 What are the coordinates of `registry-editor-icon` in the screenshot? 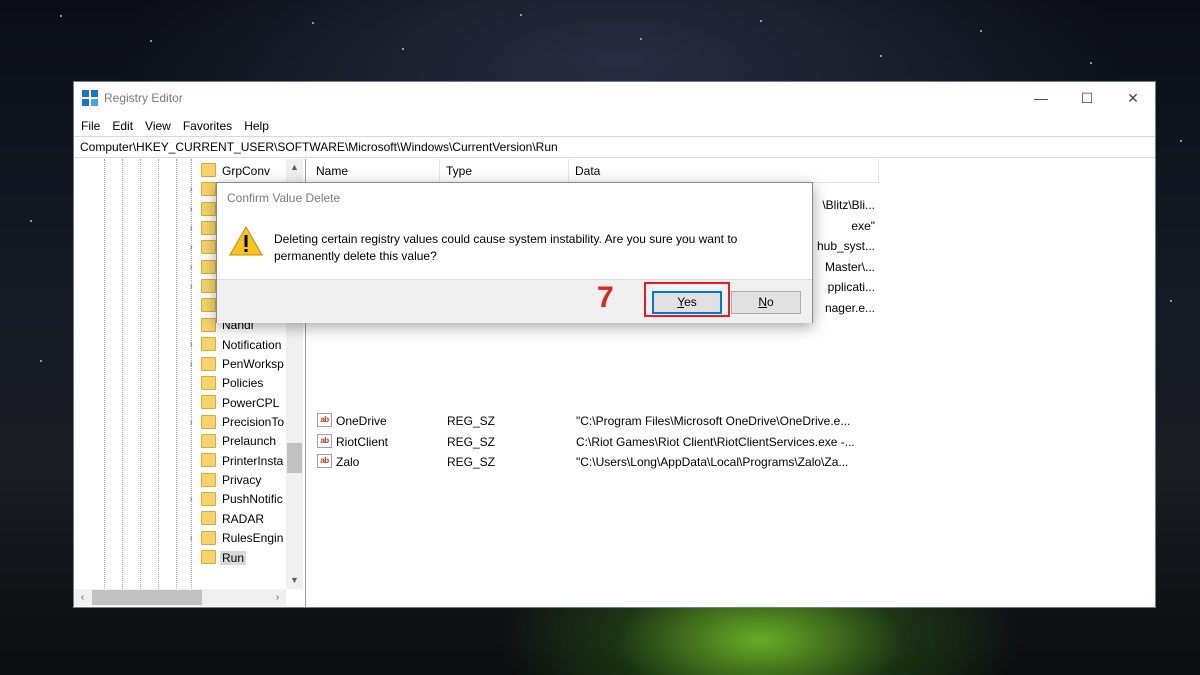 It's located at (90, 98).